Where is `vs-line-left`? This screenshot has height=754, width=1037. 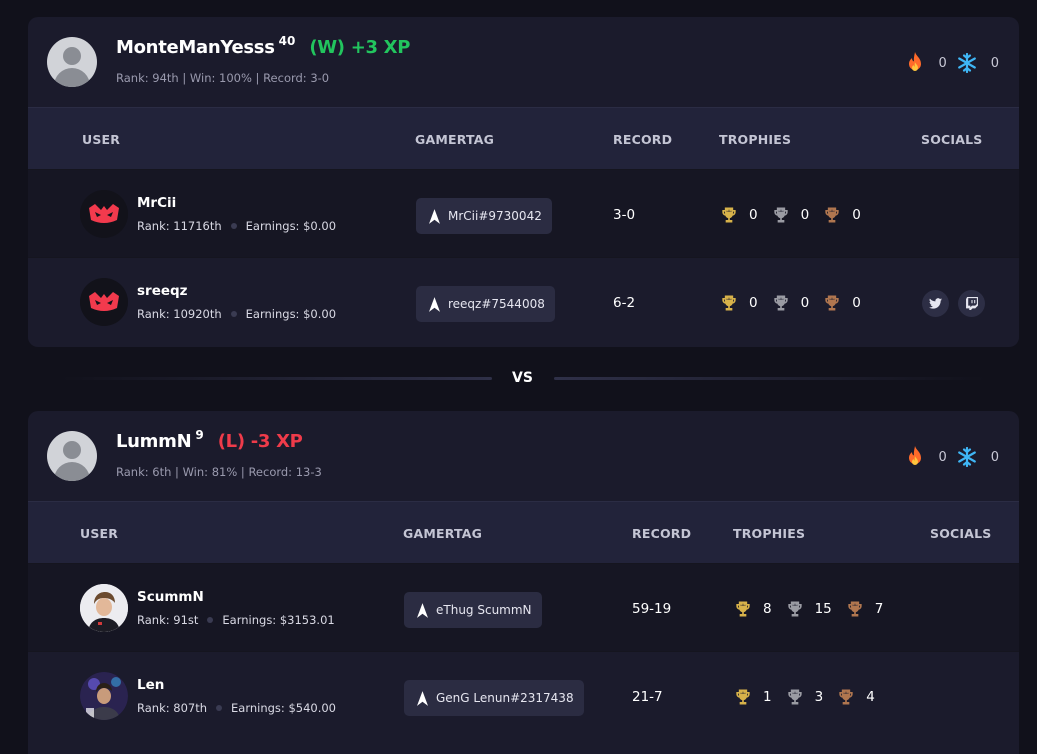
vs-line-left is located at coordinates (276, 378).